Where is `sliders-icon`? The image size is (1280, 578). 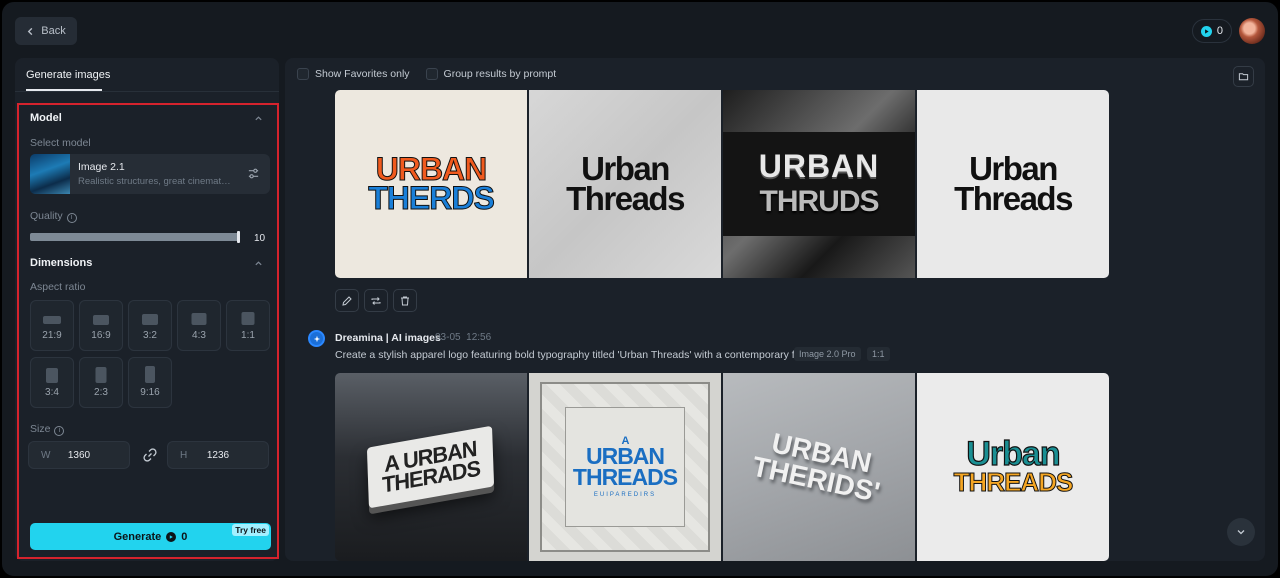
sliders-icon is located at coordinates (253, 173).